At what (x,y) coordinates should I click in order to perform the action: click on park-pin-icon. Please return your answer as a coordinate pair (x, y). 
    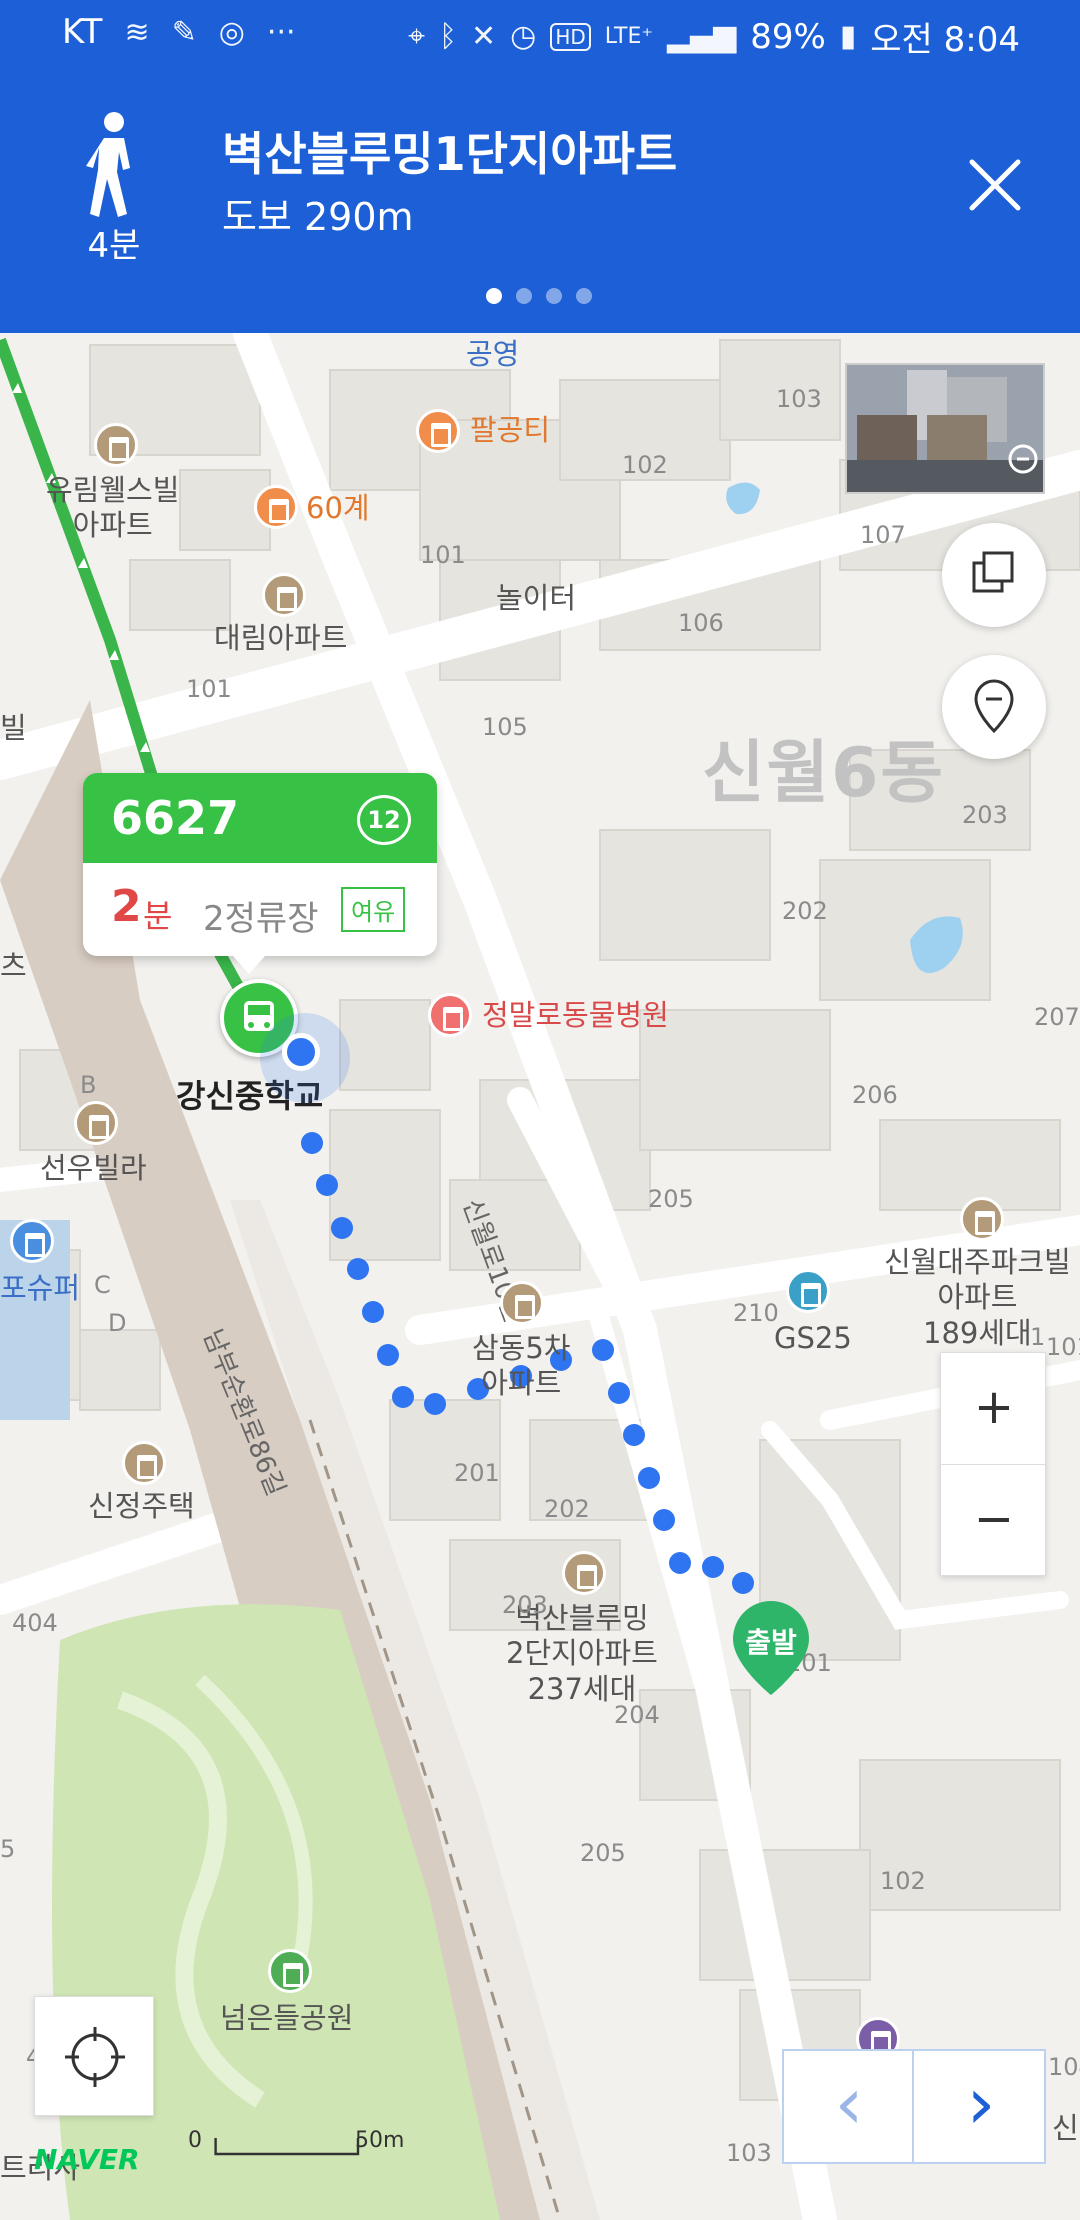
    Looking at the image, I should click on (290, 1971).